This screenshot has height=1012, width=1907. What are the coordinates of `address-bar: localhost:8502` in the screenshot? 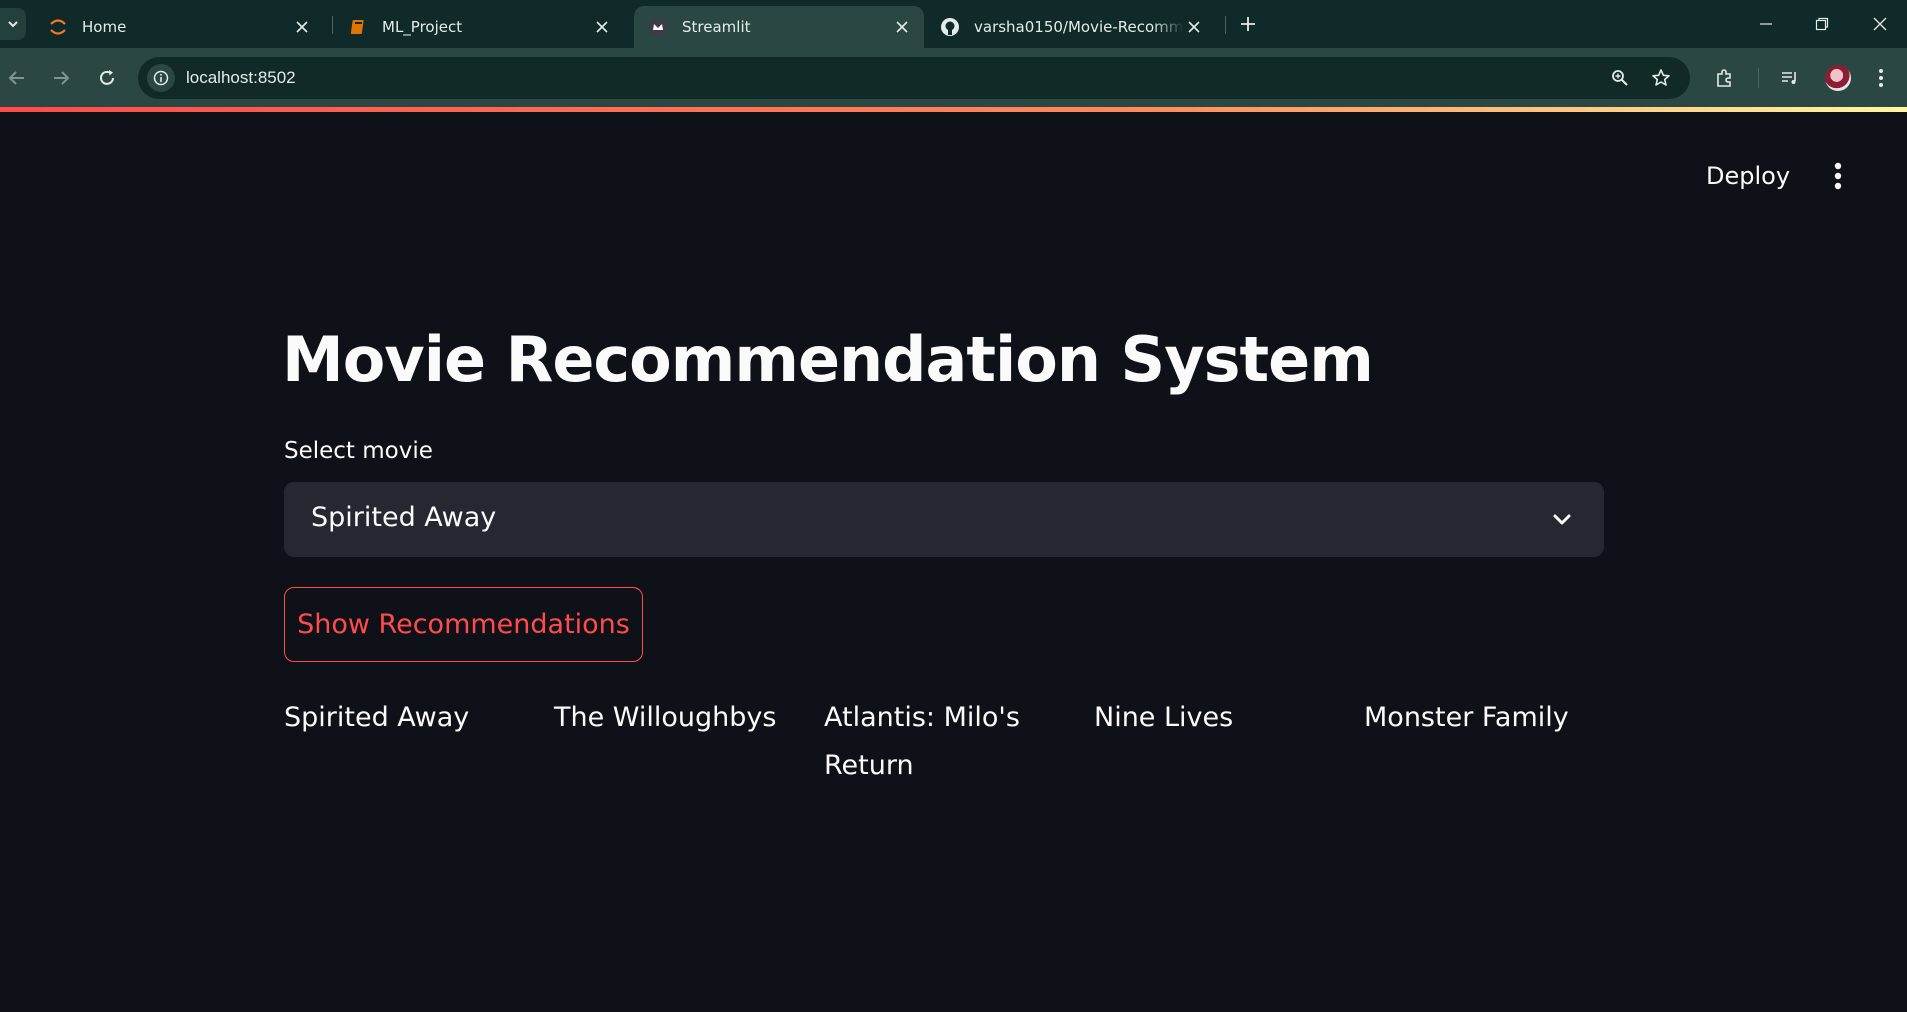 It's located at (914, 78).